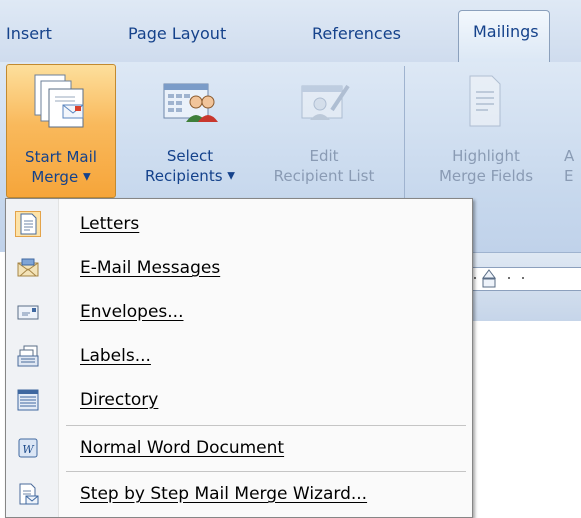  Describe the element at coordinates (325, 102) in the screenshot. I see `edit-recipient-list-icon` at that location.